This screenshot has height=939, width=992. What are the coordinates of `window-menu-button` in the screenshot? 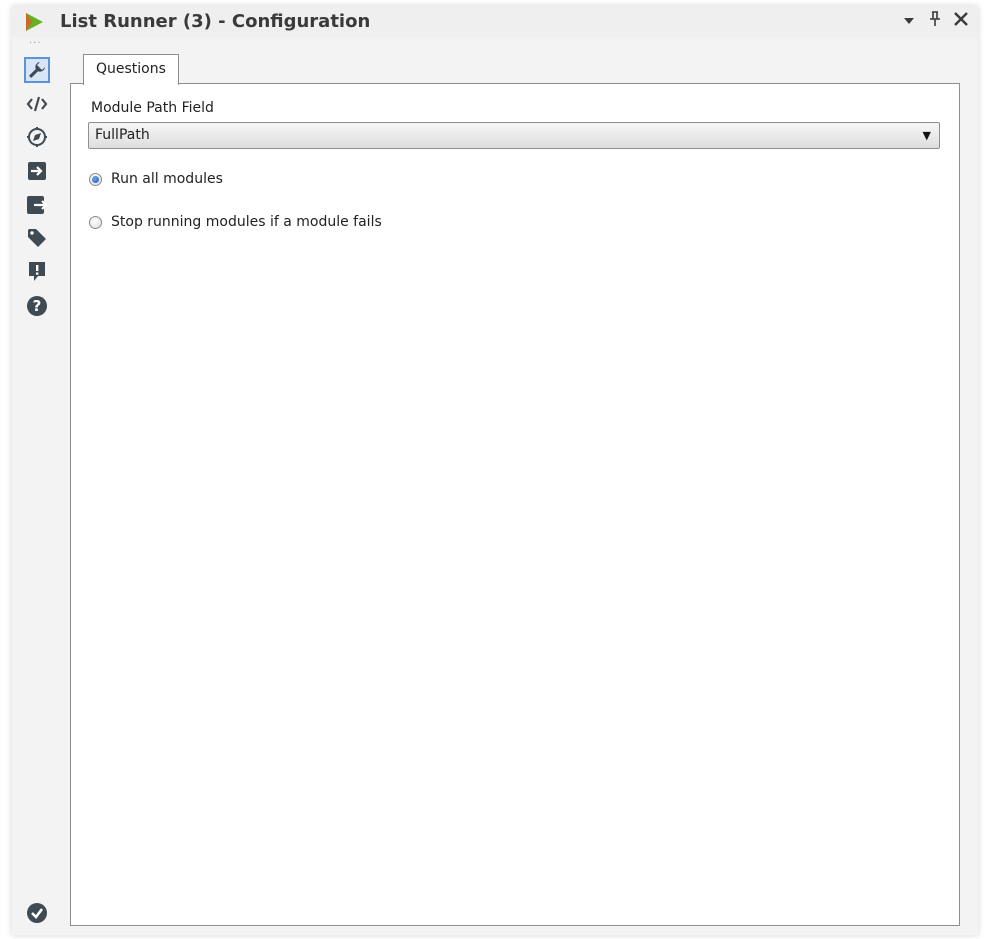 It's located at (909, 22).